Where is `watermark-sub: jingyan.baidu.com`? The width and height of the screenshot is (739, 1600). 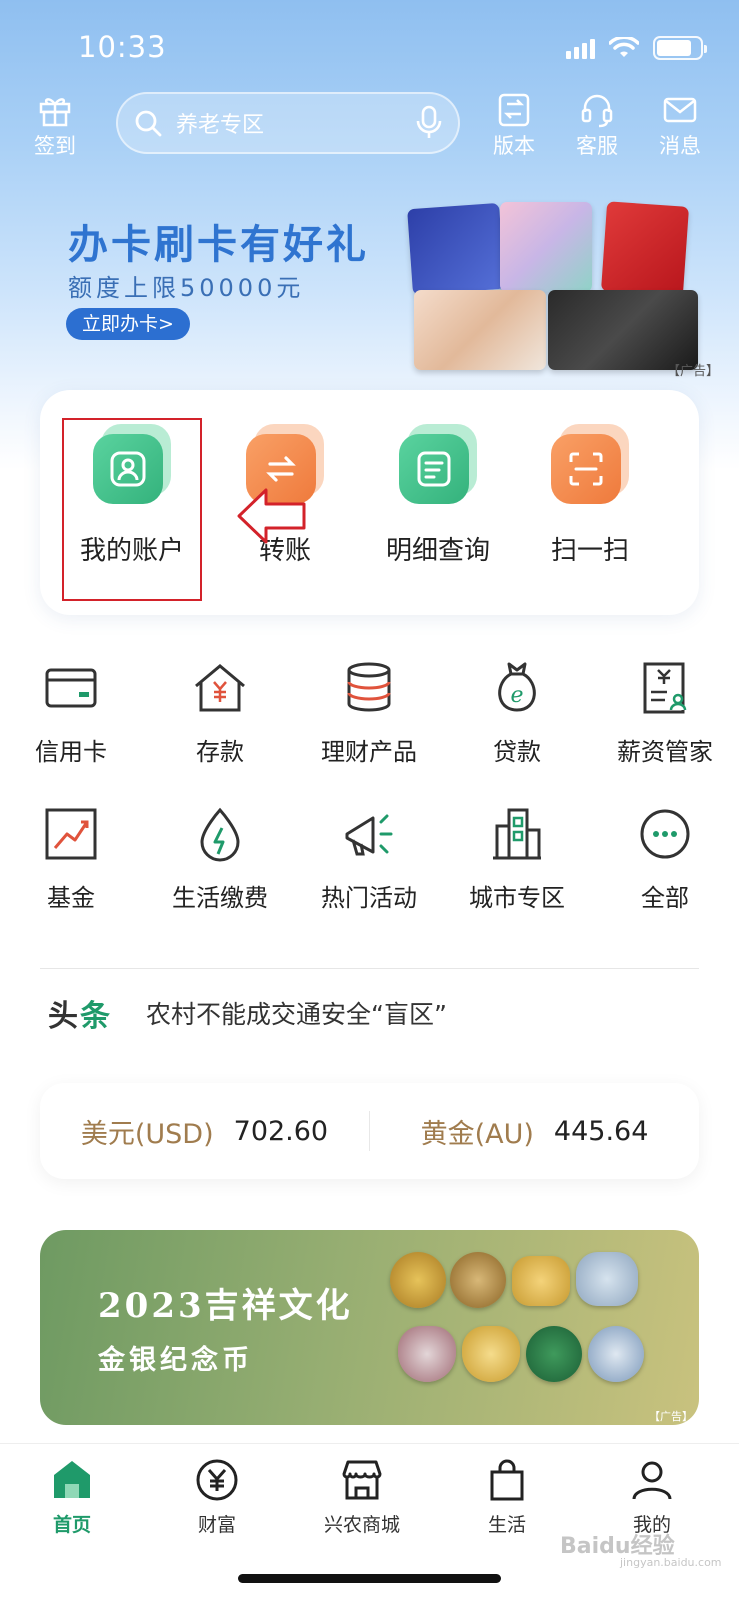 watermark-sub: jingyan.baidu.com is located at coordinates (671, 1562).